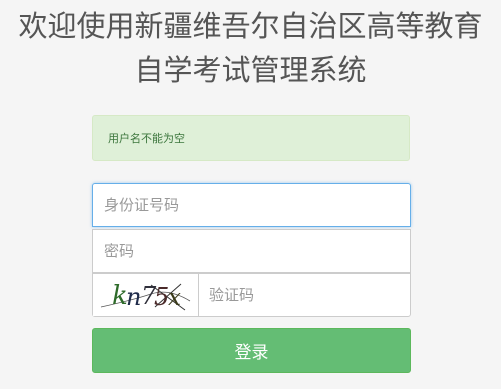 The image size is (501, 389). Describe the element at coordinates (251, 350) in the screenshot. I see `login-button: 登录` at that location.